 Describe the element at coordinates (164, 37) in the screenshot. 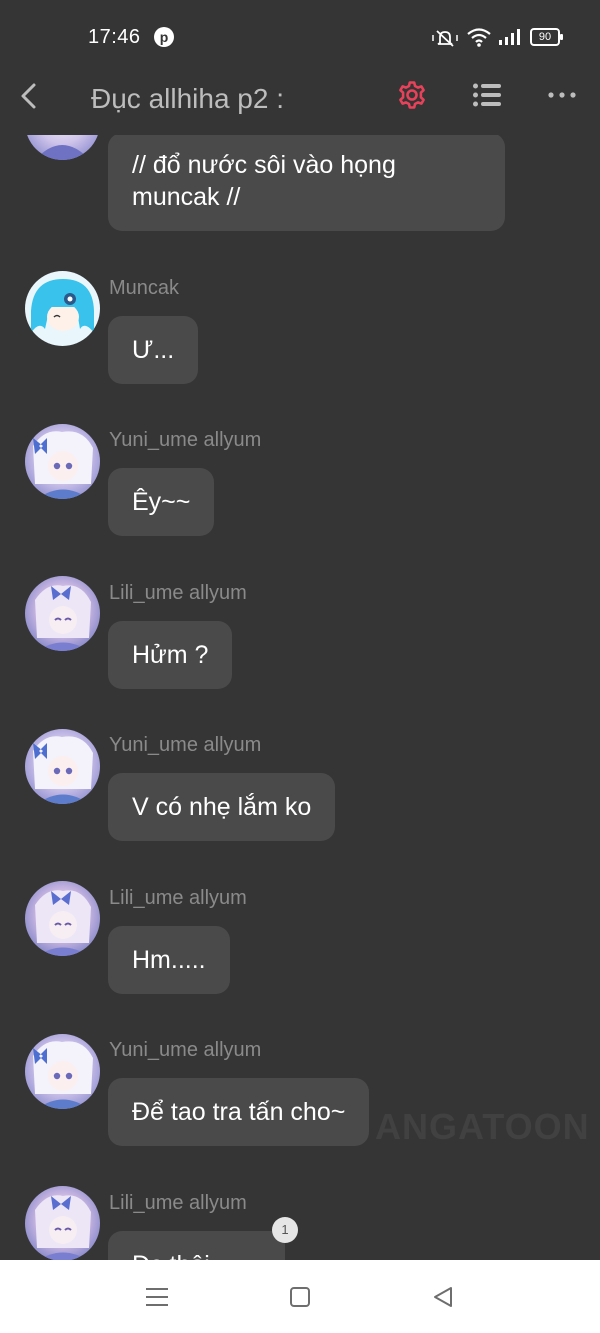

I see `pinterest-icon: p` at that location.